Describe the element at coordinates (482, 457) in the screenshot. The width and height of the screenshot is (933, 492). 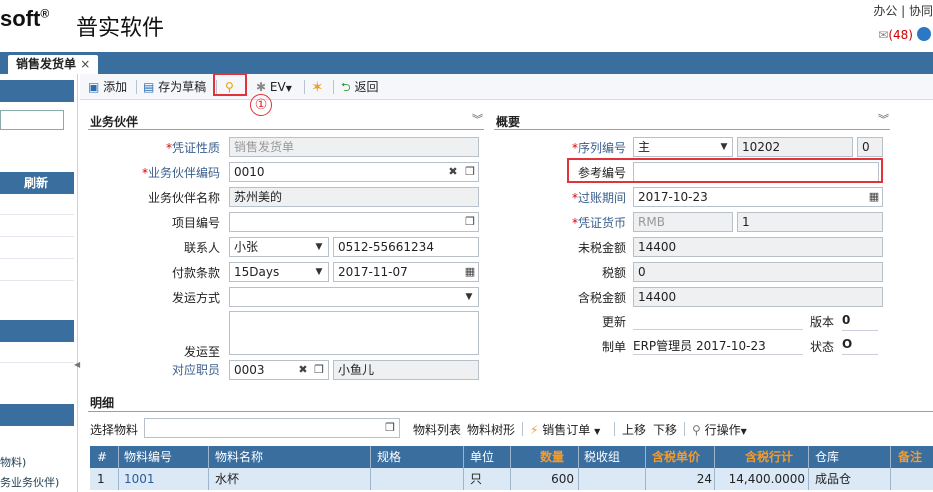
I see `col-unit: 单位` at that location.